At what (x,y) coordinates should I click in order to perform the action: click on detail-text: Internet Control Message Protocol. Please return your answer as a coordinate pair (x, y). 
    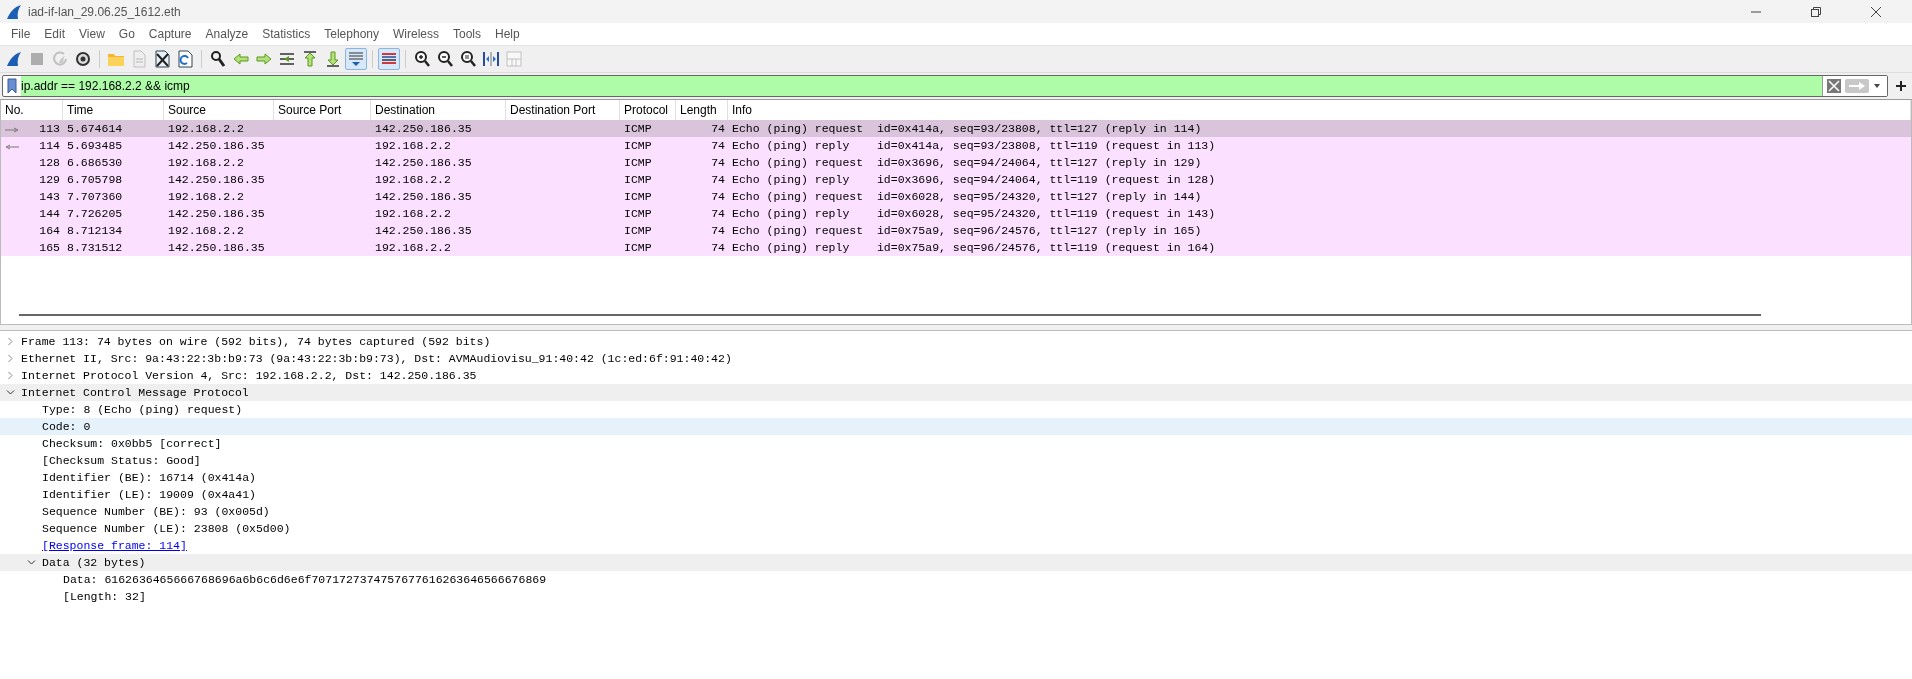
    Looking at the image, I should click on (135, 392).